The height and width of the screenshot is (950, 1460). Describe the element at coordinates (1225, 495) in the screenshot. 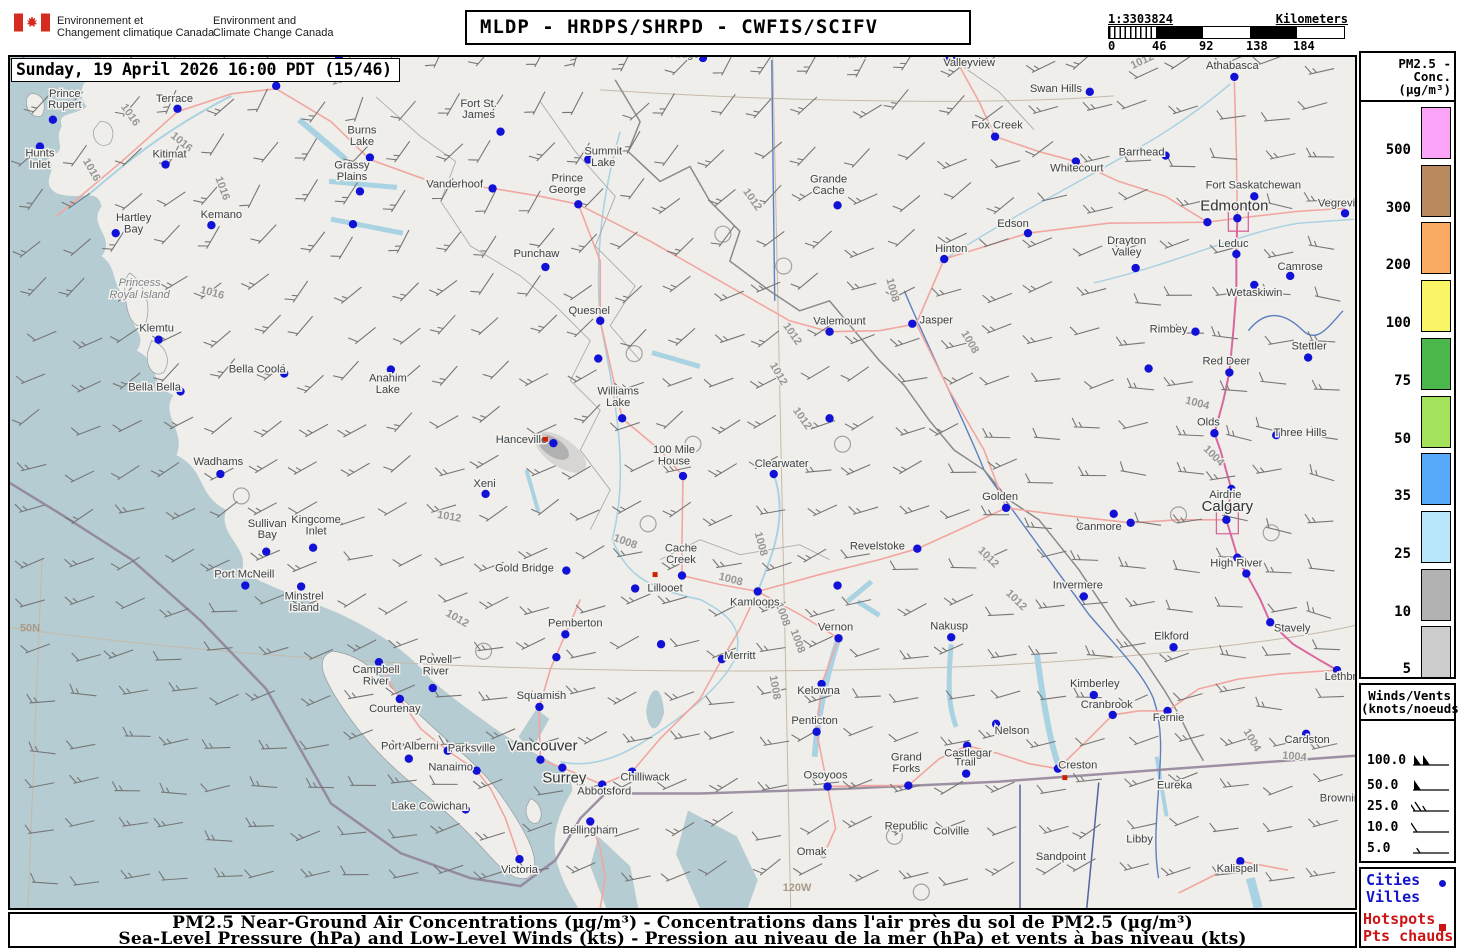

I see `city-label: Airdrie` at that location.